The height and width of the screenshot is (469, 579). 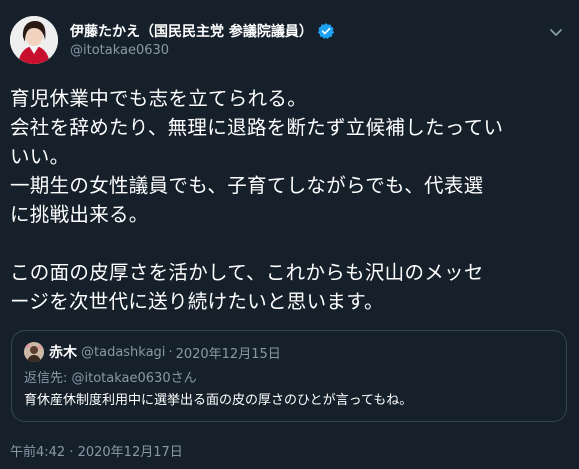 I want to click on profile-photo-icon, so click(x=34, y=40).